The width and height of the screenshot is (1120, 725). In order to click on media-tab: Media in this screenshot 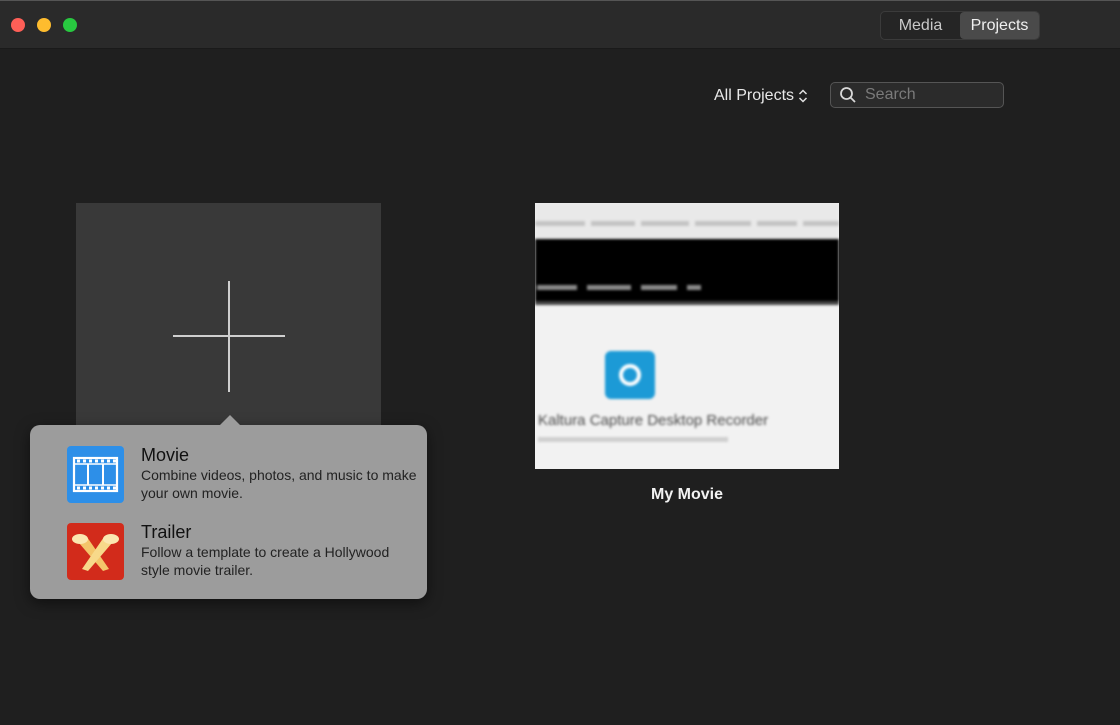, I will do `click(920, 25)`.